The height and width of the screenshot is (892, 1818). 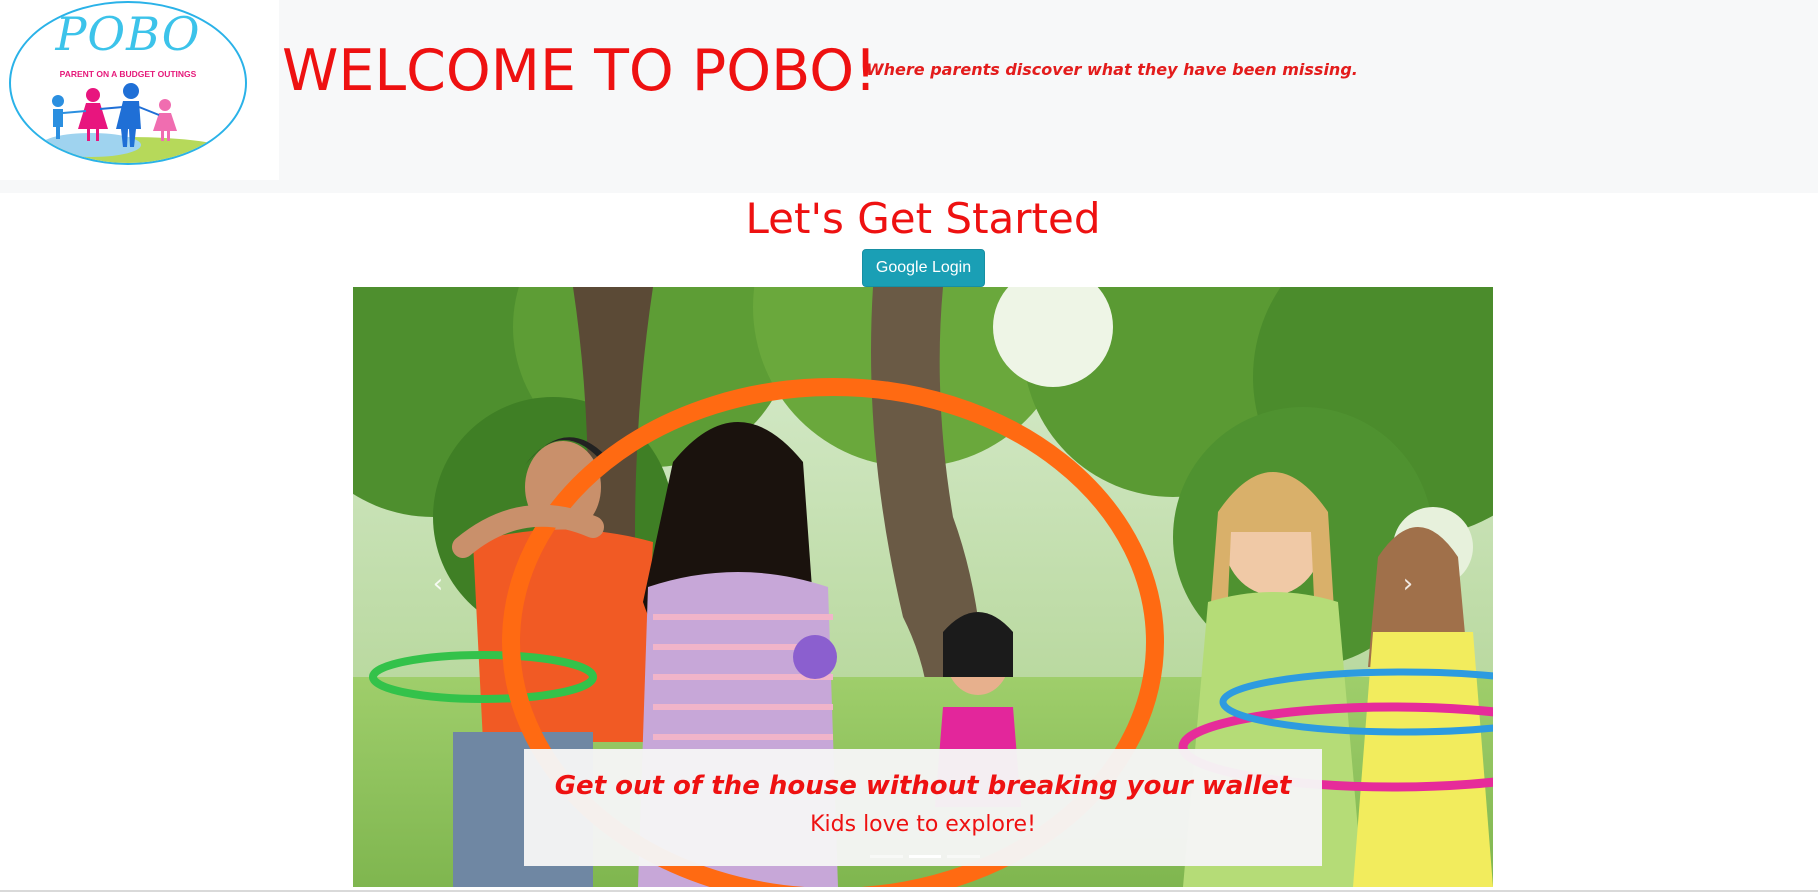 I want to click on chevron-right-icon: ›, so click(x=1408, y=584).